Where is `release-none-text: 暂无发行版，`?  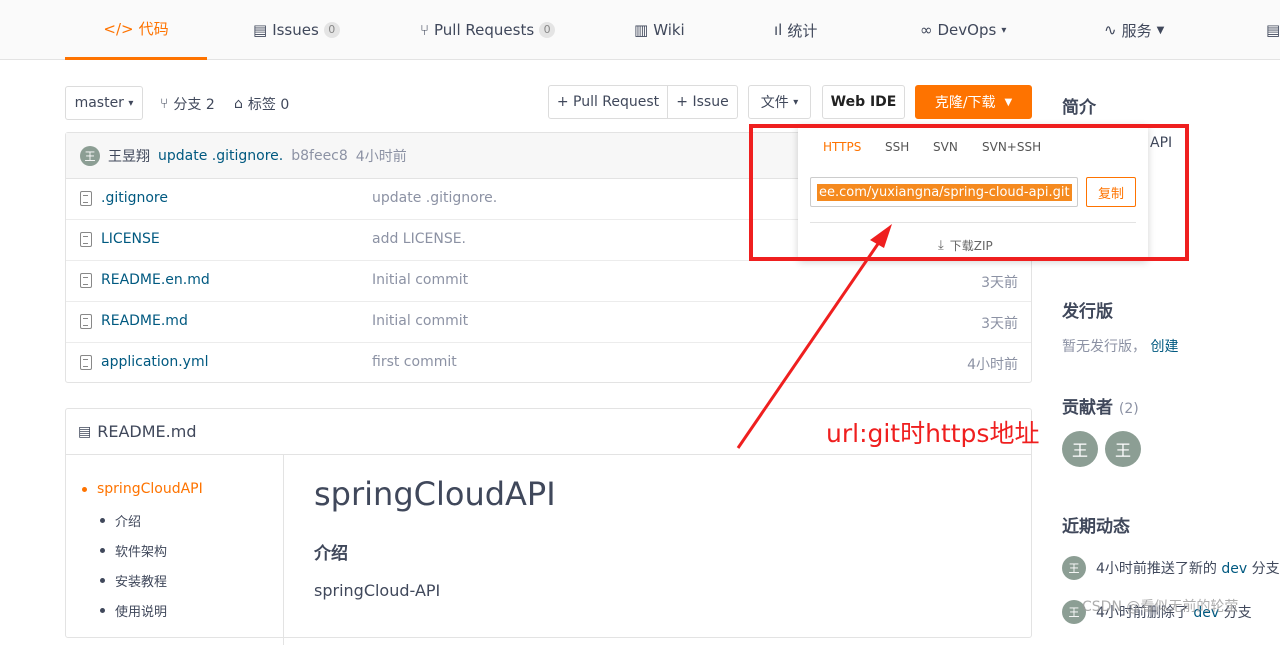 release-none-text: 暂无发行版， is located at coordinates (1104, 347).